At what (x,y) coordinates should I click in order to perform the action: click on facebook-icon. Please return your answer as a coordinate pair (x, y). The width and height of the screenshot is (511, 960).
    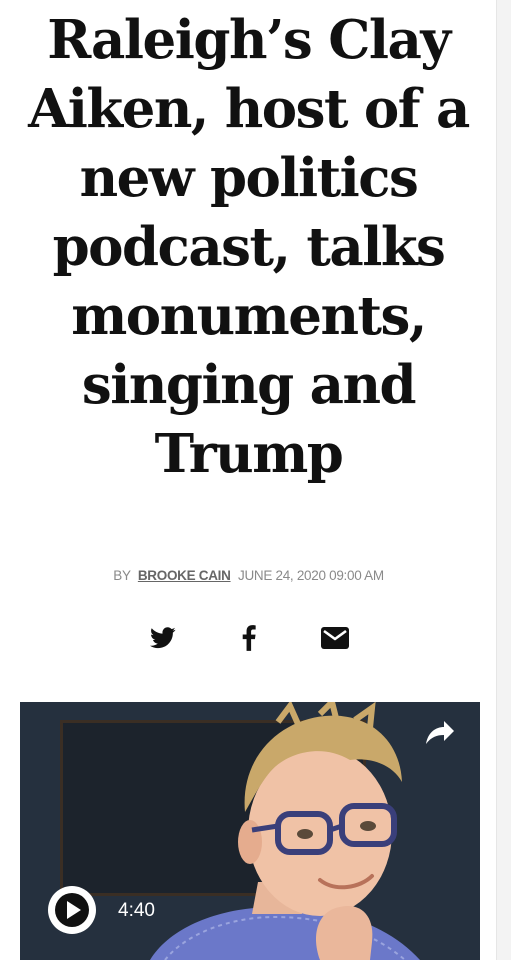
    Looking at the image, I should click on (249, 638).